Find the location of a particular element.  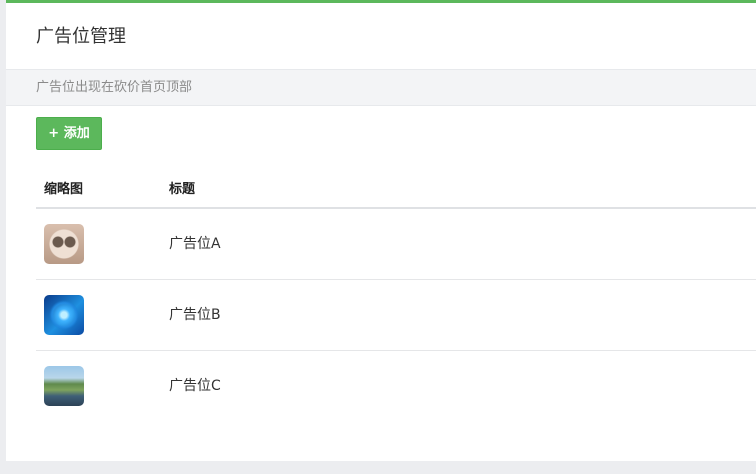

row-title: 广告位B is located at coordinates (195, 315).